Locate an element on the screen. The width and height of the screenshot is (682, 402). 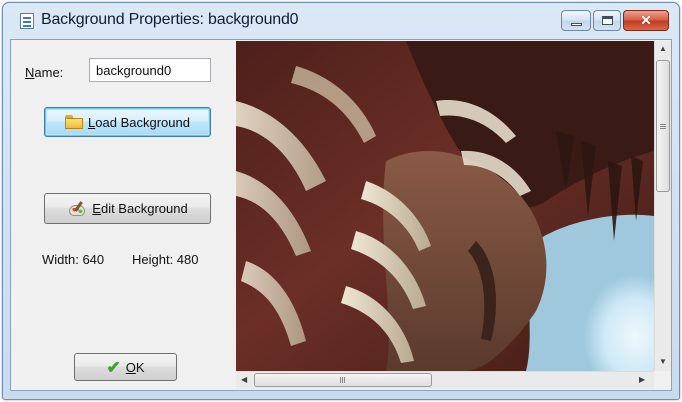
maximize-icon is located at coordinates (607, 20).